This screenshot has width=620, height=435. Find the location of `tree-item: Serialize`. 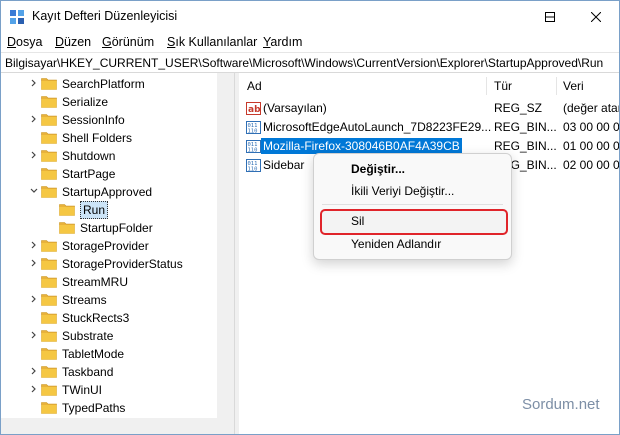

tree-item: Serialize is located at coordinates (108, 102).